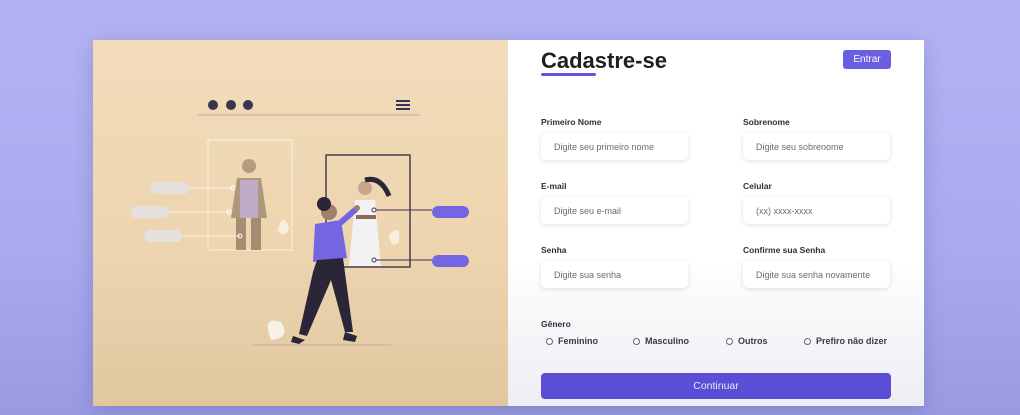 This screenshot has width=1020, height=415. I want to click on hamburger-menu-icon, so click(403, 105).